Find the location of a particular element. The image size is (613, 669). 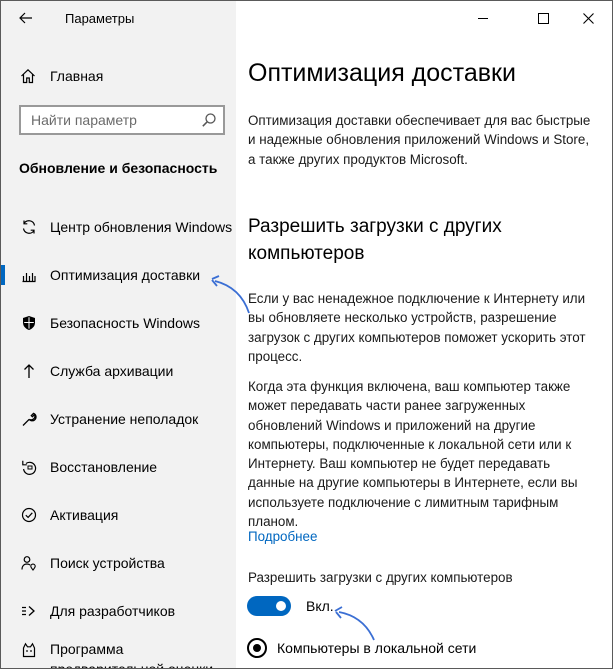

back-button is located at coordinates (26, 18).